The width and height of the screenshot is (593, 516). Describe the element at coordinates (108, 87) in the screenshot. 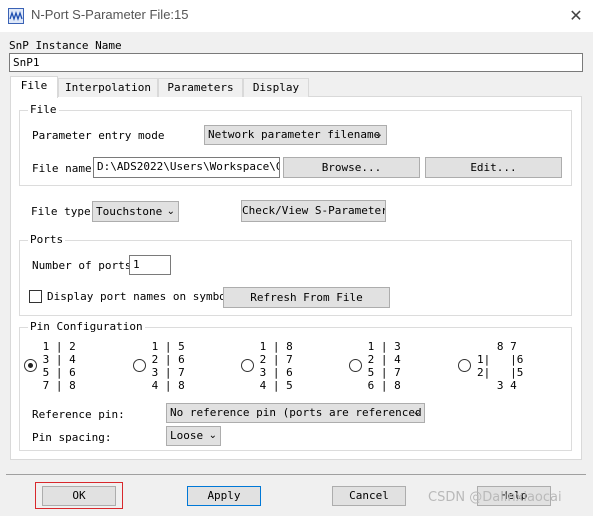

I see `tab-interpolation: Interpolation` at that location.